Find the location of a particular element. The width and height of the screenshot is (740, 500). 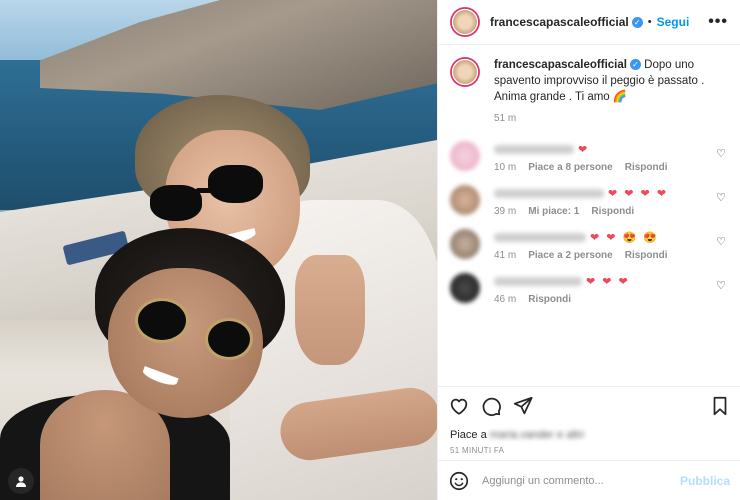

post-actions is located at coordinates (589, 405).